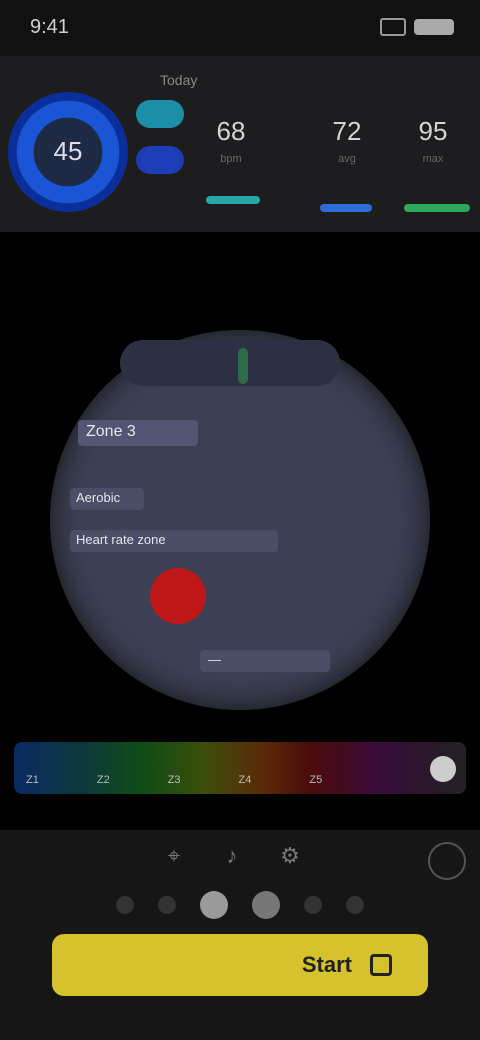  Describe the element at coordinates (49, 27) in the screenshot. I see `status-time: 9:41` at that location.